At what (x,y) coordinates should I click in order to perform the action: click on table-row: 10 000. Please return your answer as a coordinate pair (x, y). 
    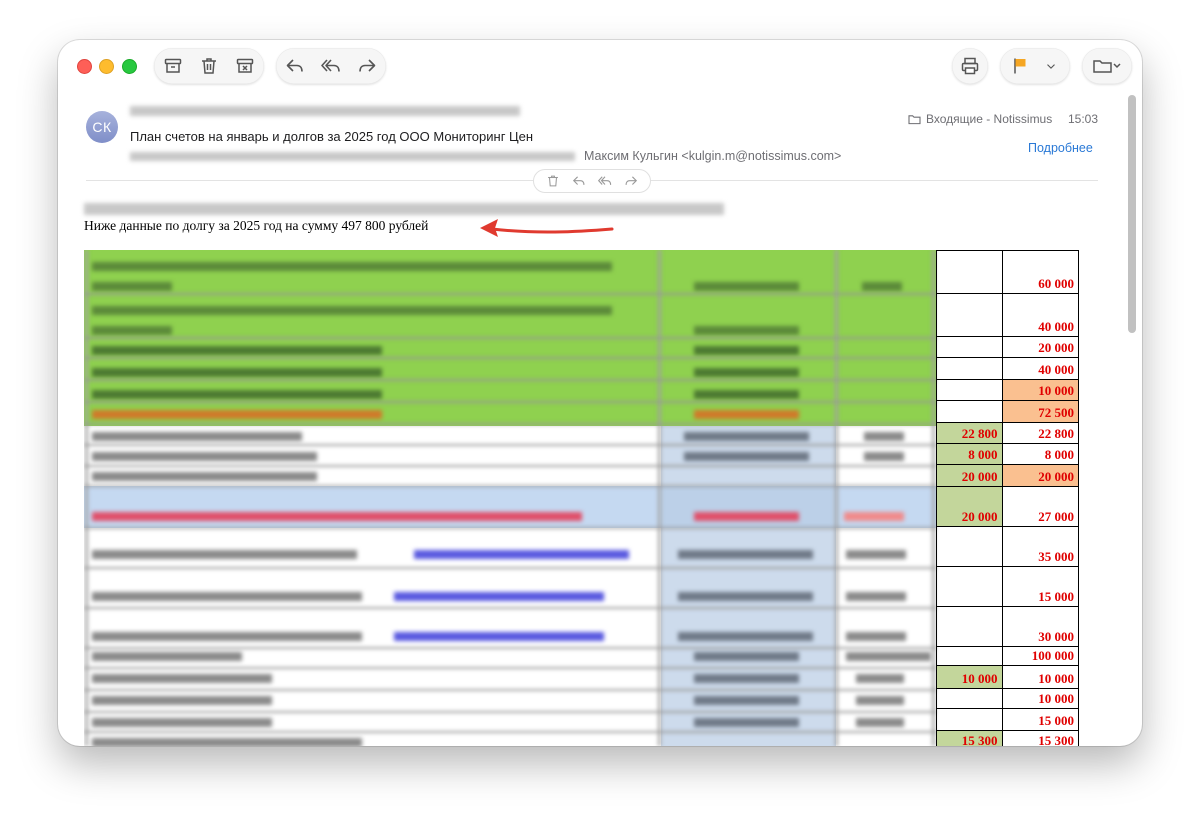
    Looking at the image, I should click on (1007, 390).